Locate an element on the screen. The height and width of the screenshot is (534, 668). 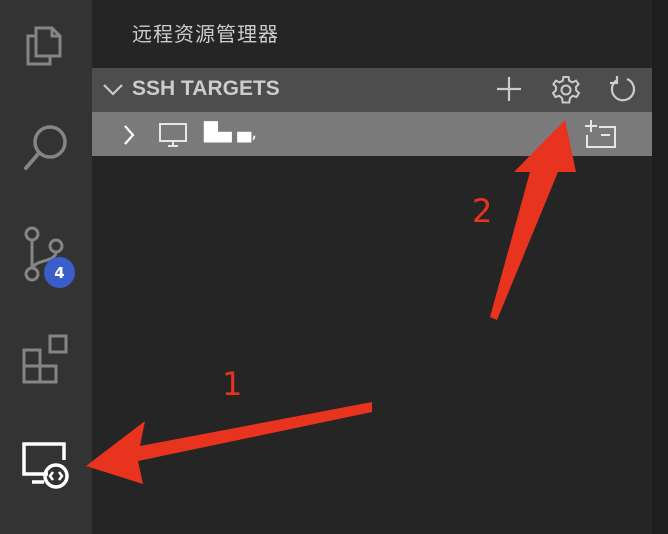
ssh-target-row: █▄ ▄, is located at coordinates (372, 134).